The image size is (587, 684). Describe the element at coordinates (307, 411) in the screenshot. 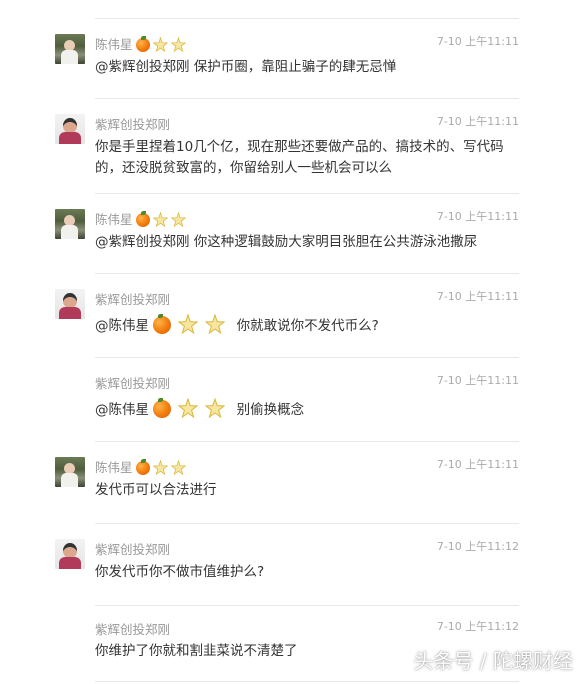

I see `comment-text: @陈伟星 别偷换概念` at that location.